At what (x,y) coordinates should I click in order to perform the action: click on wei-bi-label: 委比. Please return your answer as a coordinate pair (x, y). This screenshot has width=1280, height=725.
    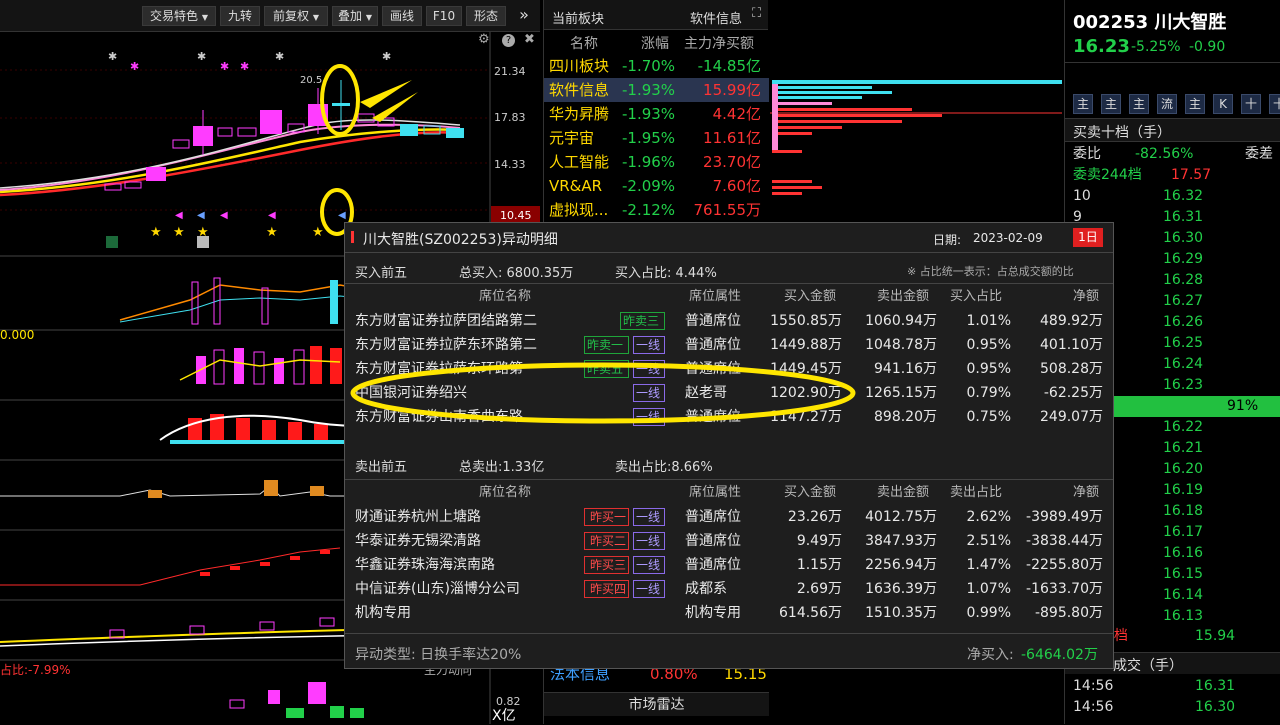
    Looking at the image, I should click on (1087, 154).